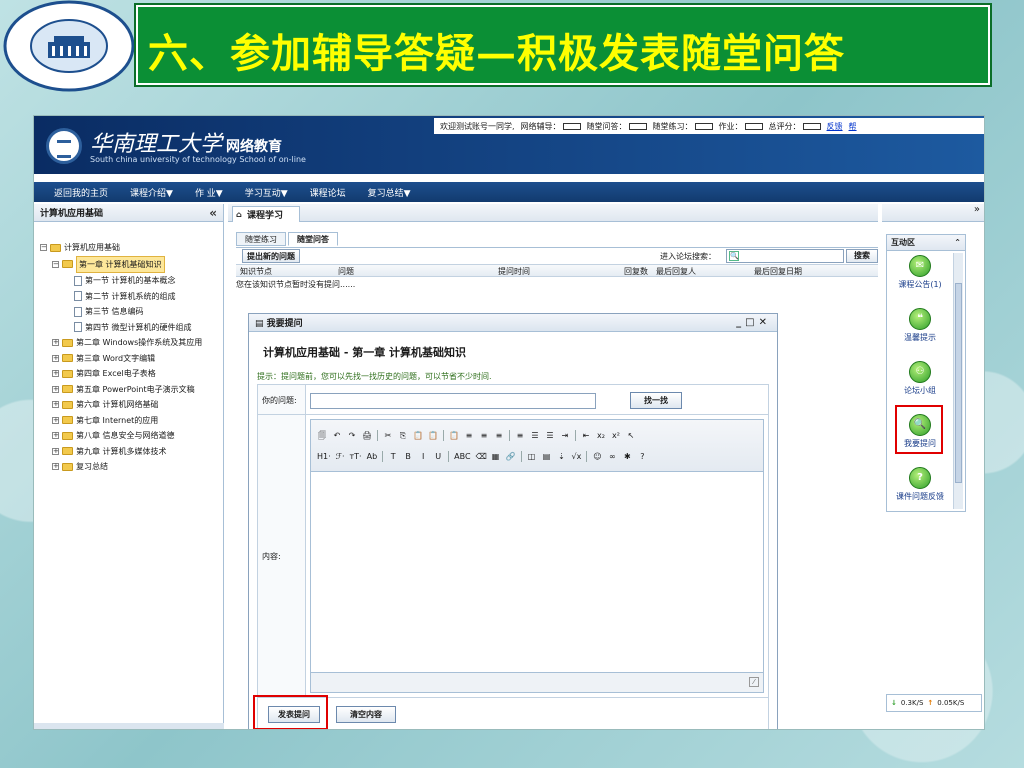 This screenshot has height=768, width=1024. I want to click on tree-item: 第三节 信息编码, so click(131, 312).